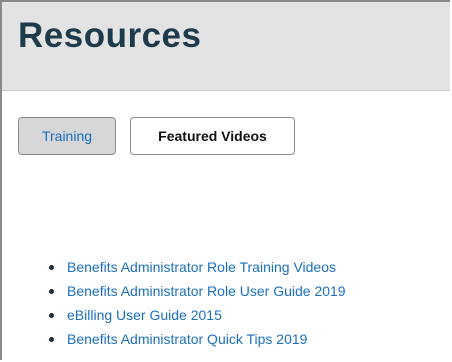  What do you see at coordinates (187, 339) in the screenshot?
I see `resource-link-quick-tips-2019: Benefits Administrator Quick Tips 2019` at bounding box center [187, 339].